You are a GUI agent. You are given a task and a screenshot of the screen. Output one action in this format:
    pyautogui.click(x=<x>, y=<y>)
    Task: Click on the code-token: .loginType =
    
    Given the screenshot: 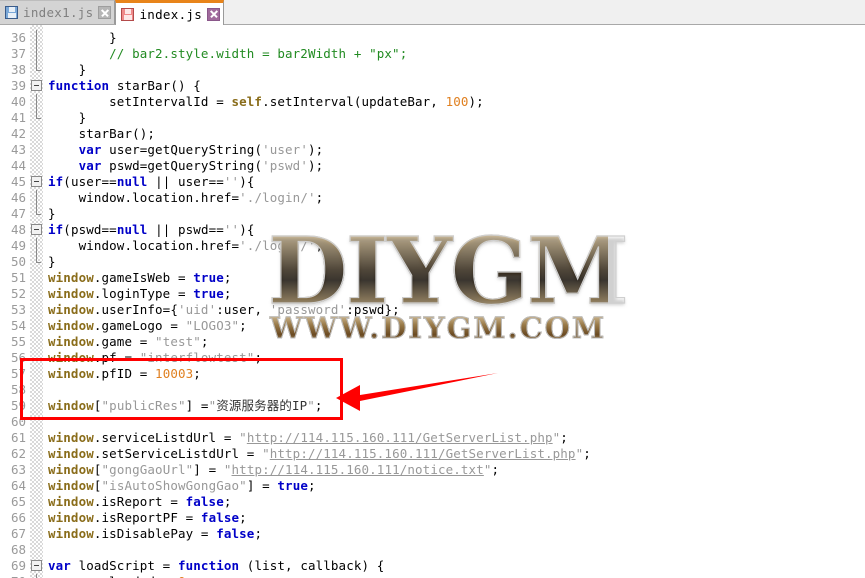 What is the action you would take?
    pyautogui.click(x=143, y=293)
    